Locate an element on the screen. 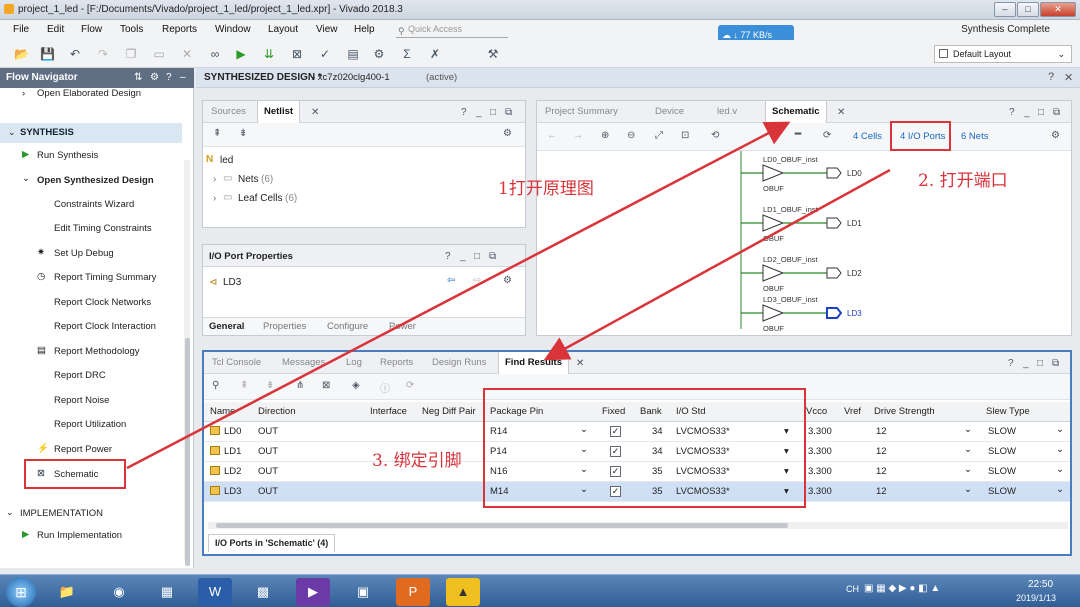  annotation-open-ports: 2. 打开端口 is located at coordinates (963, 181).